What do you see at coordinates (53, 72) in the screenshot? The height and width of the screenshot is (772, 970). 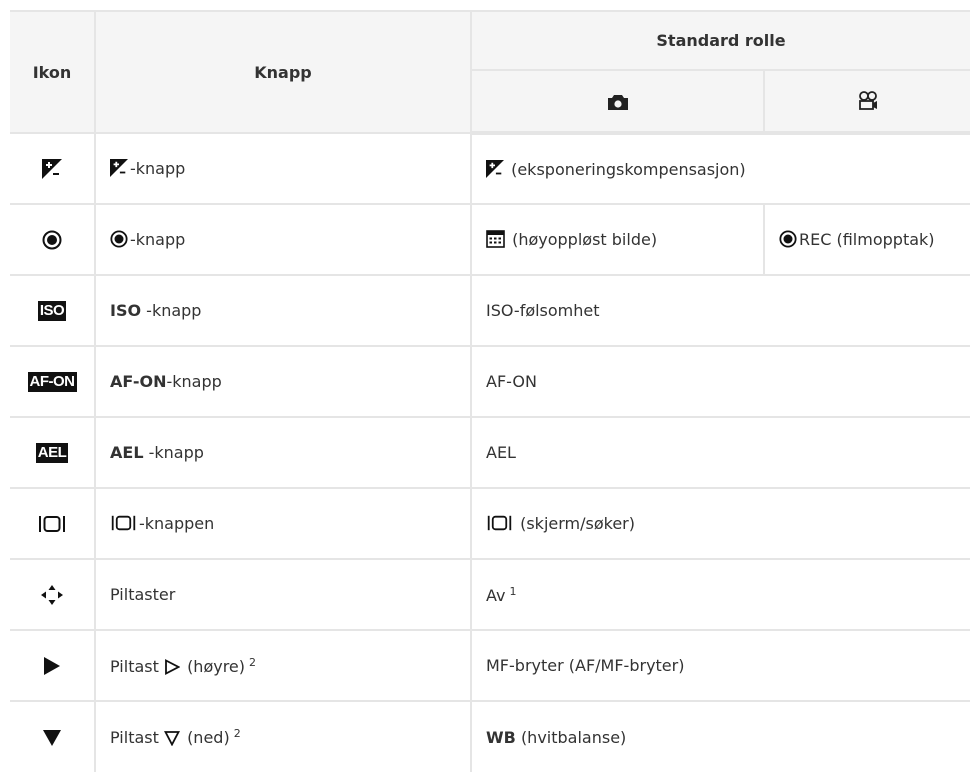 I see `header-icon: Ikon` at bounding box center [53, 72].